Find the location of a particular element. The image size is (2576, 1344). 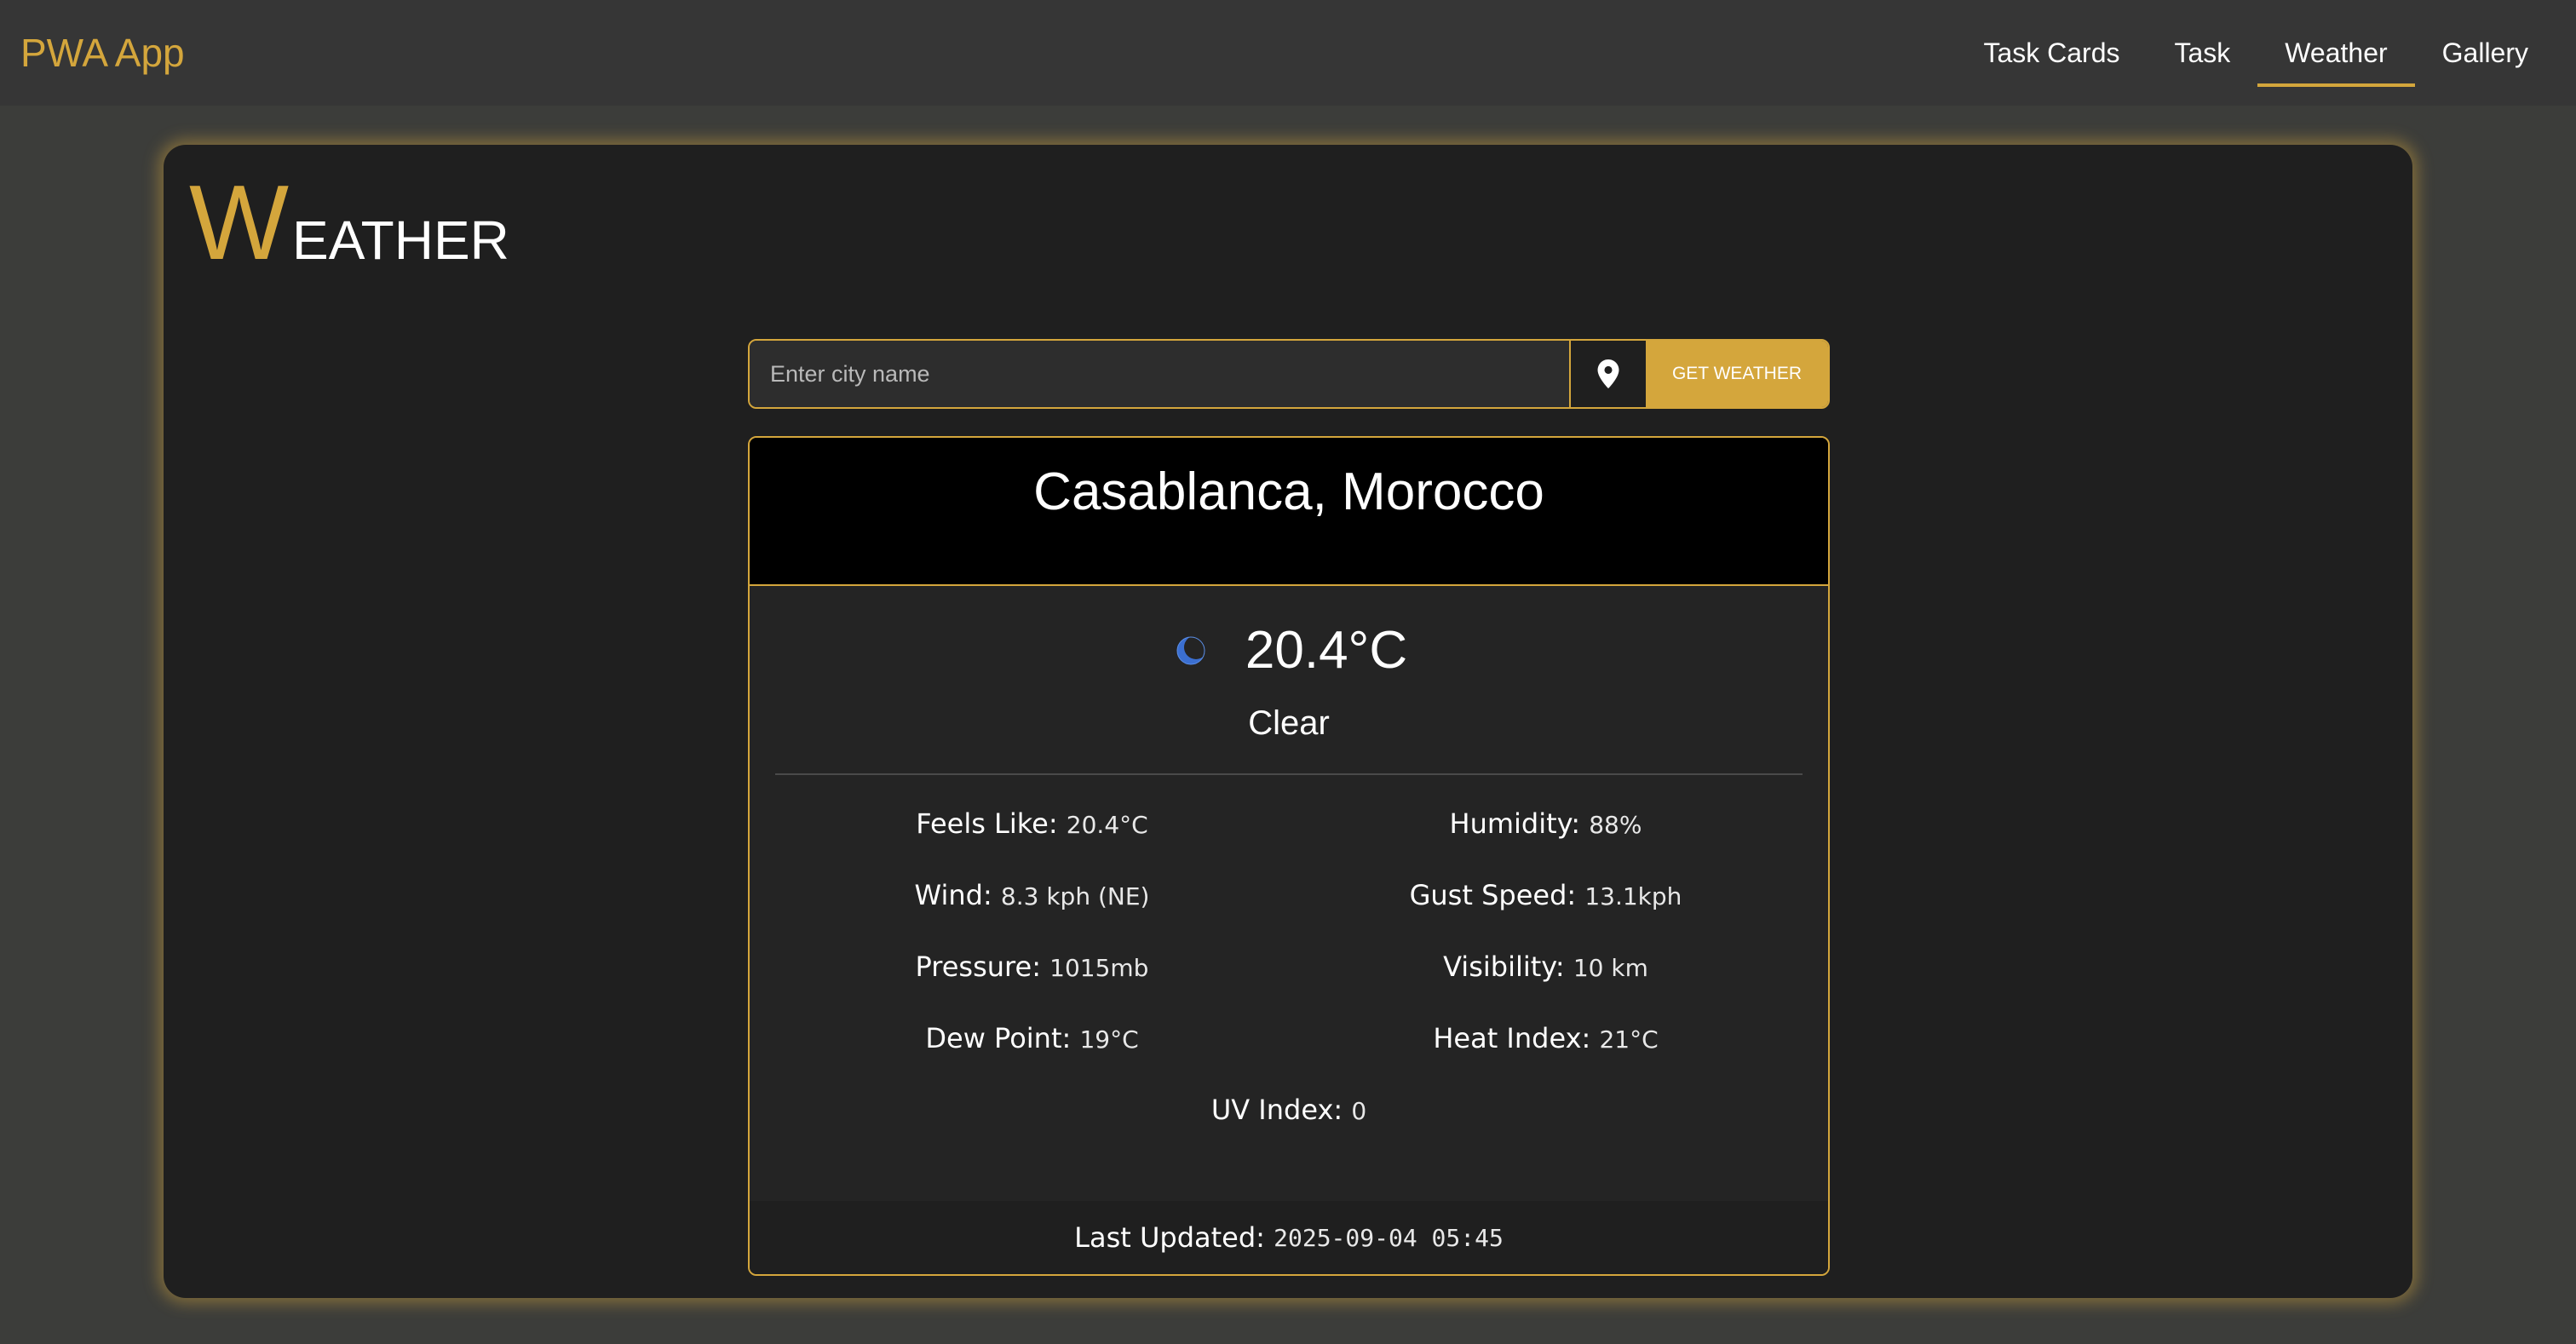

detail-visibility: Visibility: 10 km is located at coordinates (1545, 967).